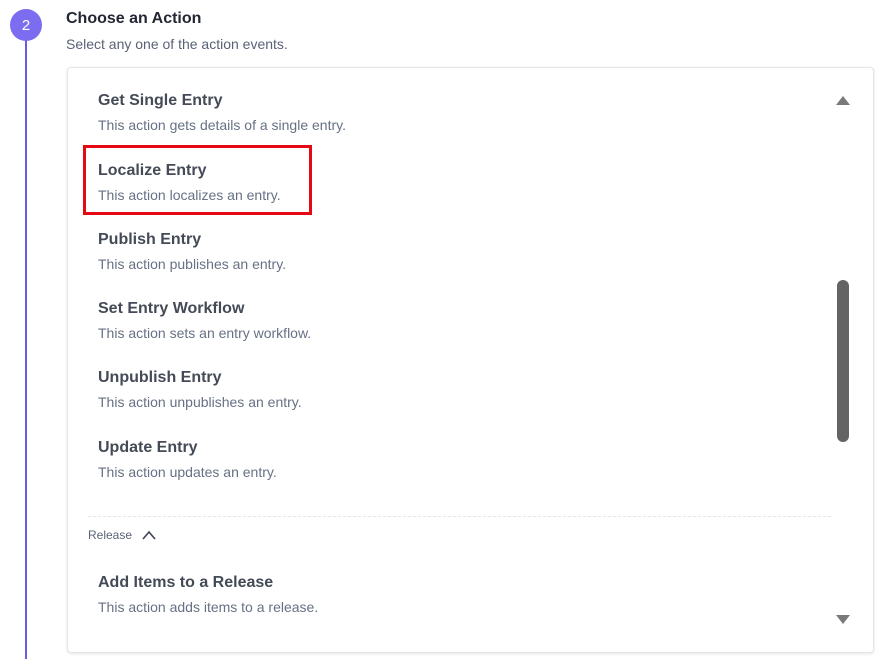 This screenshot has width=891, height=659. I want to click on action-name: Update Entry, so click(148, 447).